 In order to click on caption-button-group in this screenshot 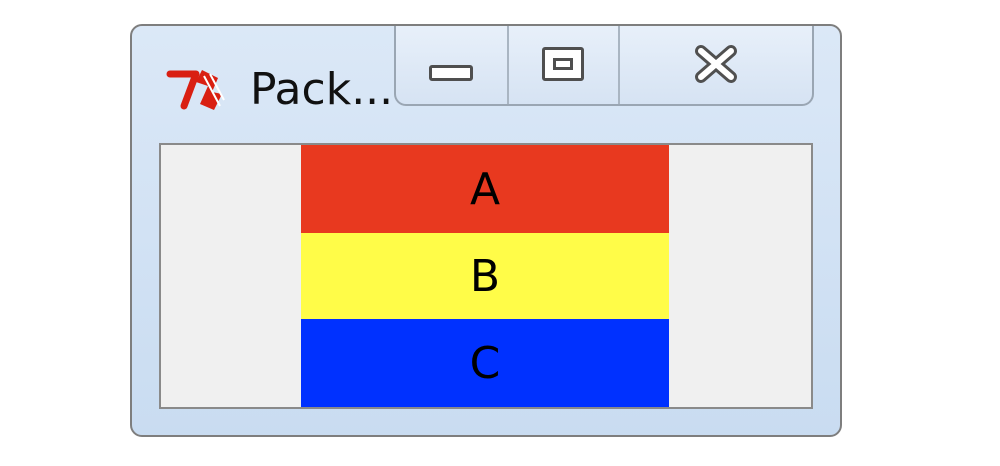, I will do `click(604, 66)`.